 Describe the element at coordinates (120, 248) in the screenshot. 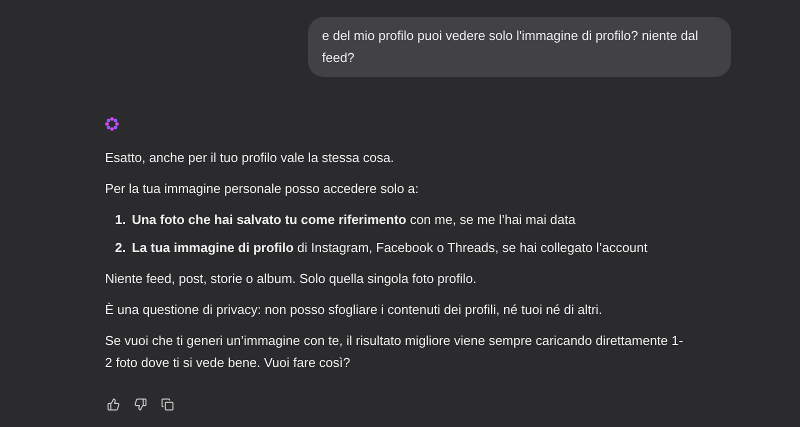

I see `list-number: 2.` at that location.